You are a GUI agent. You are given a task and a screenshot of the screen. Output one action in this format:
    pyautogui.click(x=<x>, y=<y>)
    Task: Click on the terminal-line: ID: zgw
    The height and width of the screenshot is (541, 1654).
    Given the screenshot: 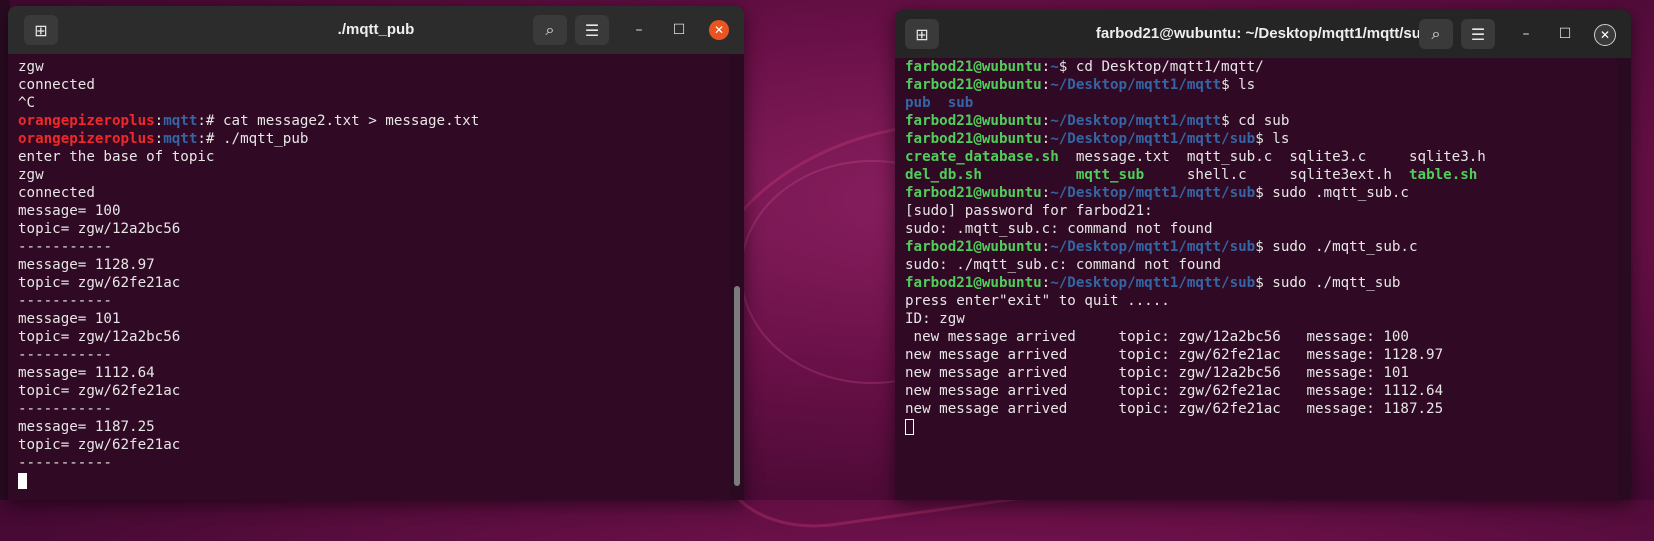 What is the action you would take?
    pyautogui.click(x=1261, y=319)
    